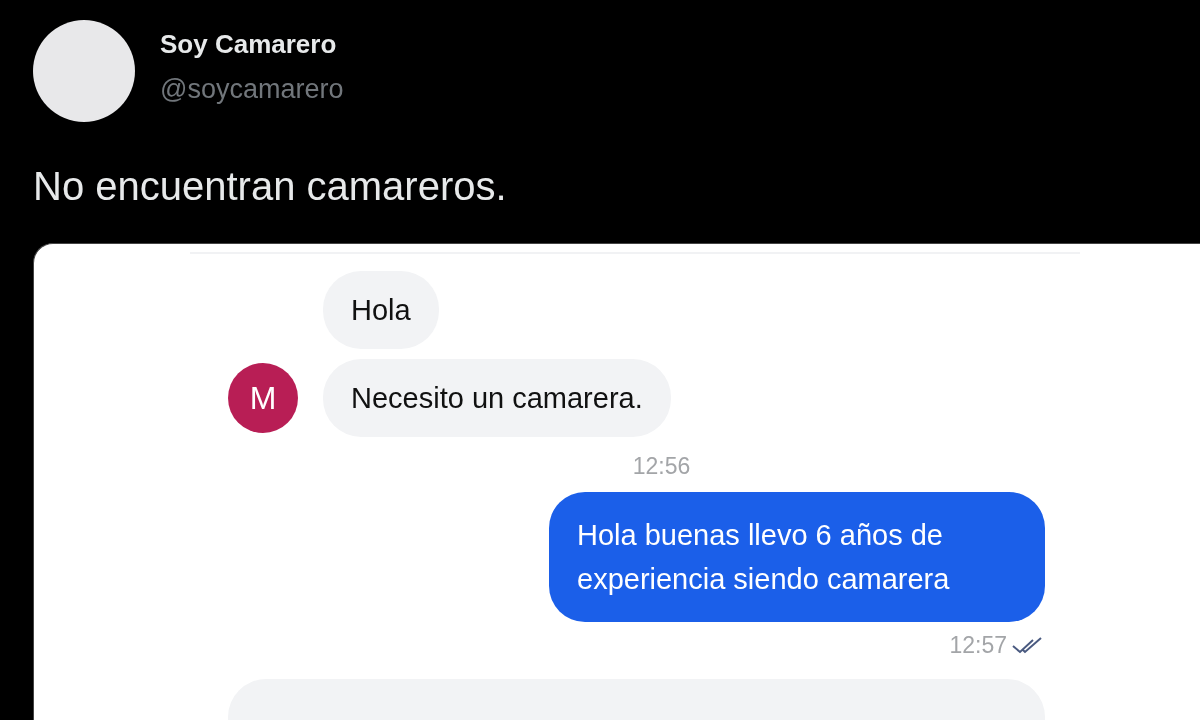 This screenshot has width=1200, height=720. Describe the element at coordinates (263, 398) in the screenshot. I see `avatar-circle: M` at that location.